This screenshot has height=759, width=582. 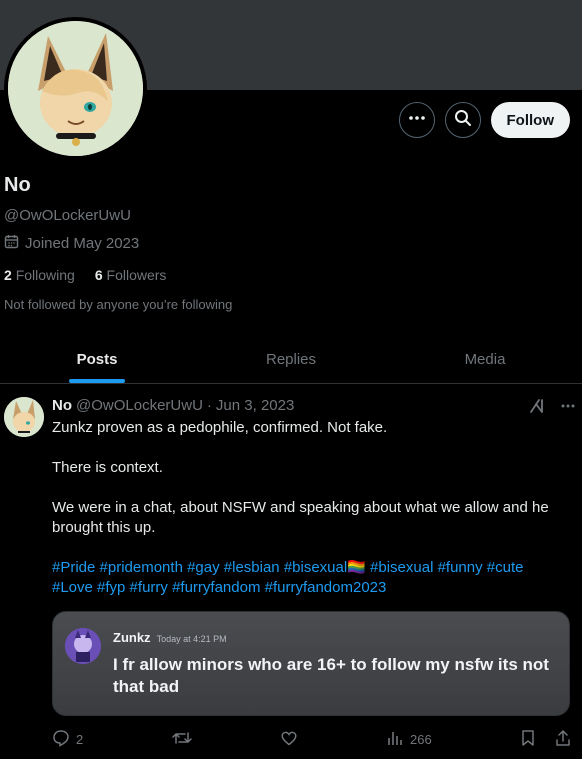 I want to click on tweet-avatar, so click(x=24, y=417).